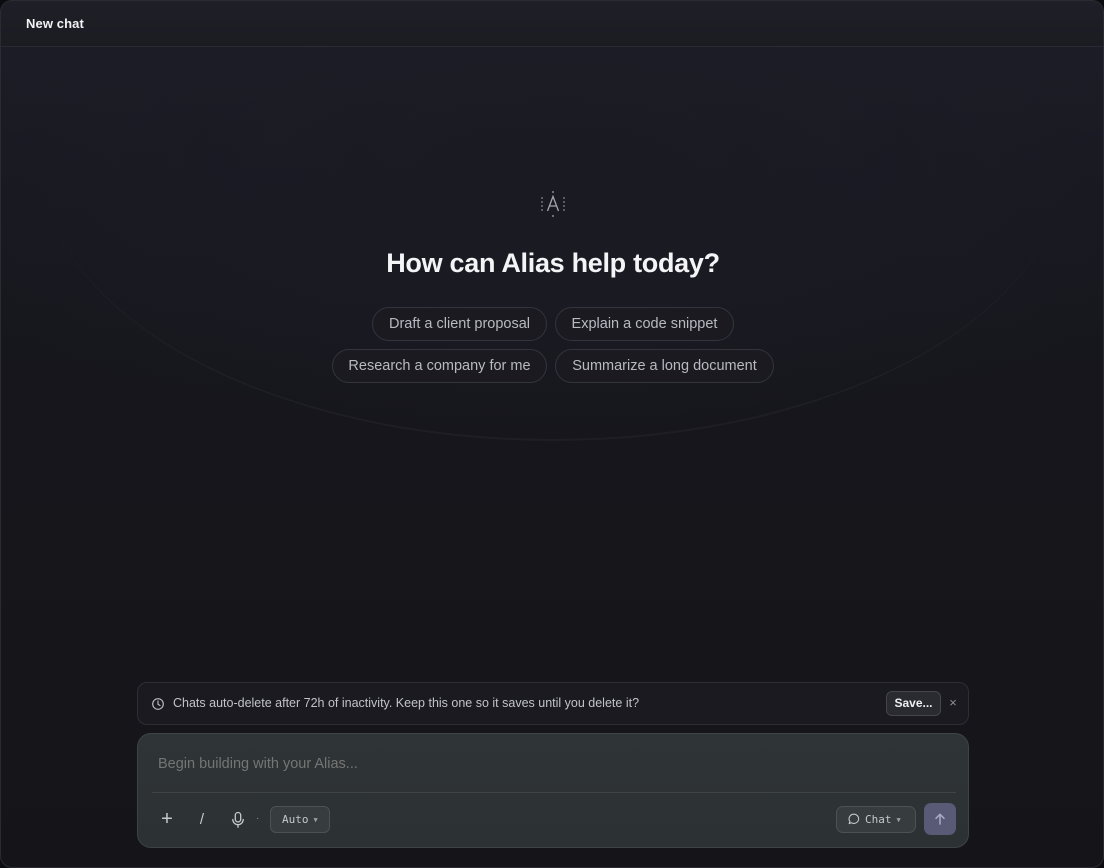 This screenshot has width=1104, height=868. Describe the element at coordinates (158, 704) in the screenshot. I see `clock-icon` at that location.